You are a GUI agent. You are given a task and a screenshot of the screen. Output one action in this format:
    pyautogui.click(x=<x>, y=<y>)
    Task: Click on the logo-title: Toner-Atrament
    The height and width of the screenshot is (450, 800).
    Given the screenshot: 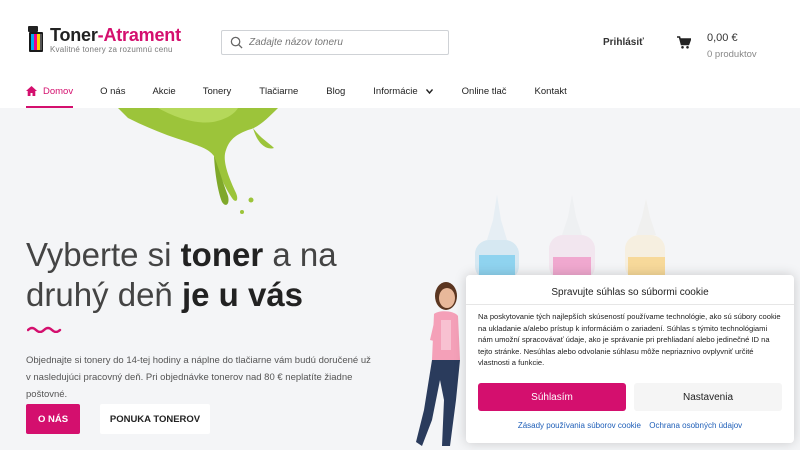 What is the action you would take?
    pyautogui.click(x=115, y=35)
    